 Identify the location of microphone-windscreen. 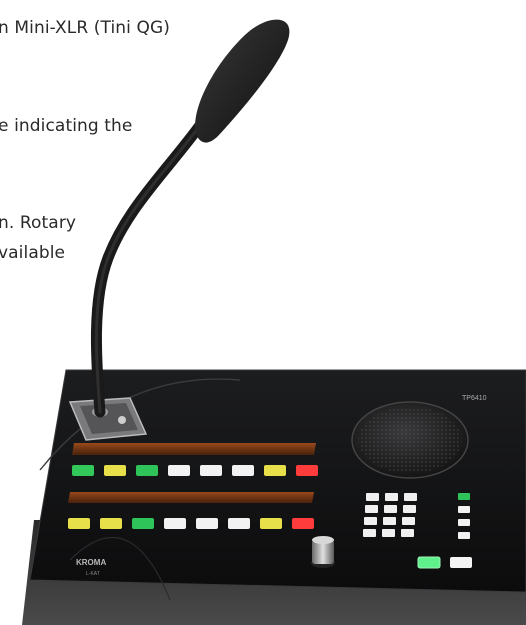
(242, 81).